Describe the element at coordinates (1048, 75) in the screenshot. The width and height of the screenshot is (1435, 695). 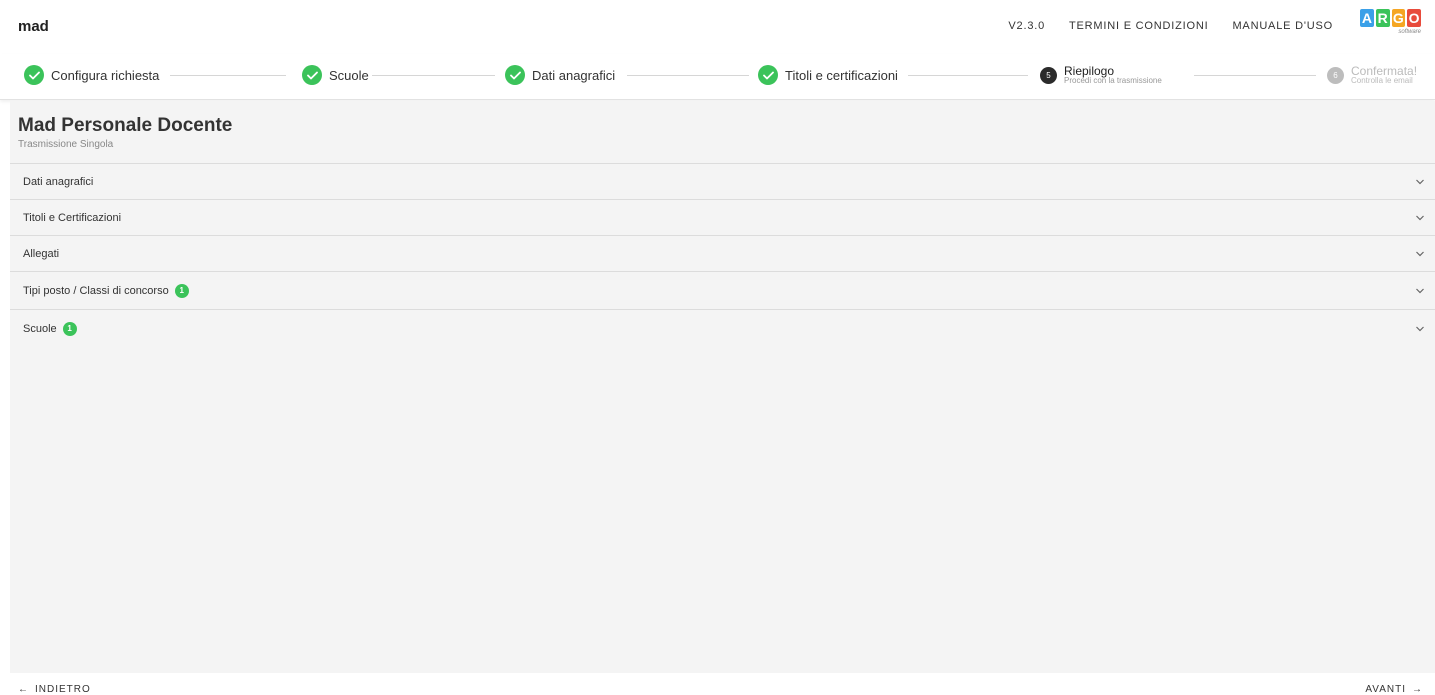
I see `step-number: 5` at that location.